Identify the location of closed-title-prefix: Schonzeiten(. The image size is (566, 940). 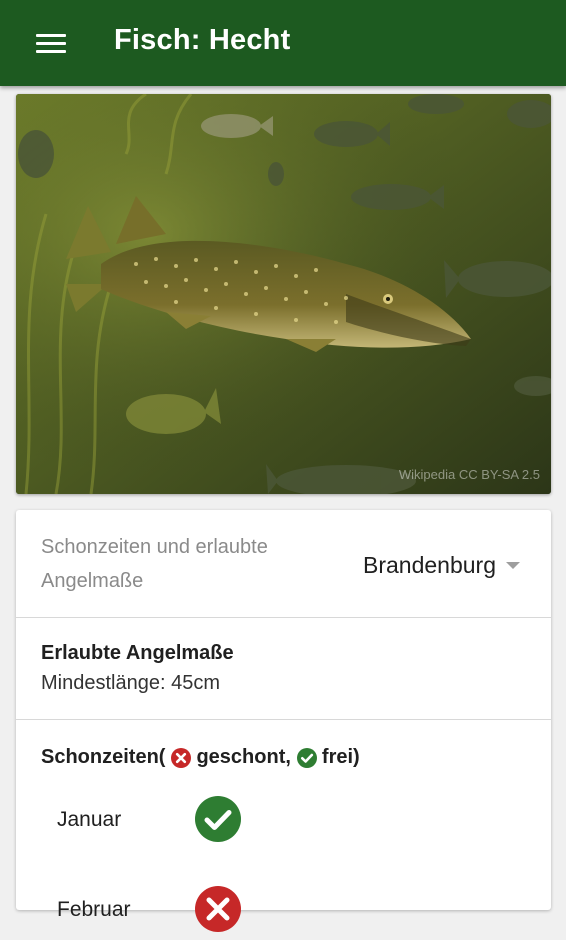
(103, 757).